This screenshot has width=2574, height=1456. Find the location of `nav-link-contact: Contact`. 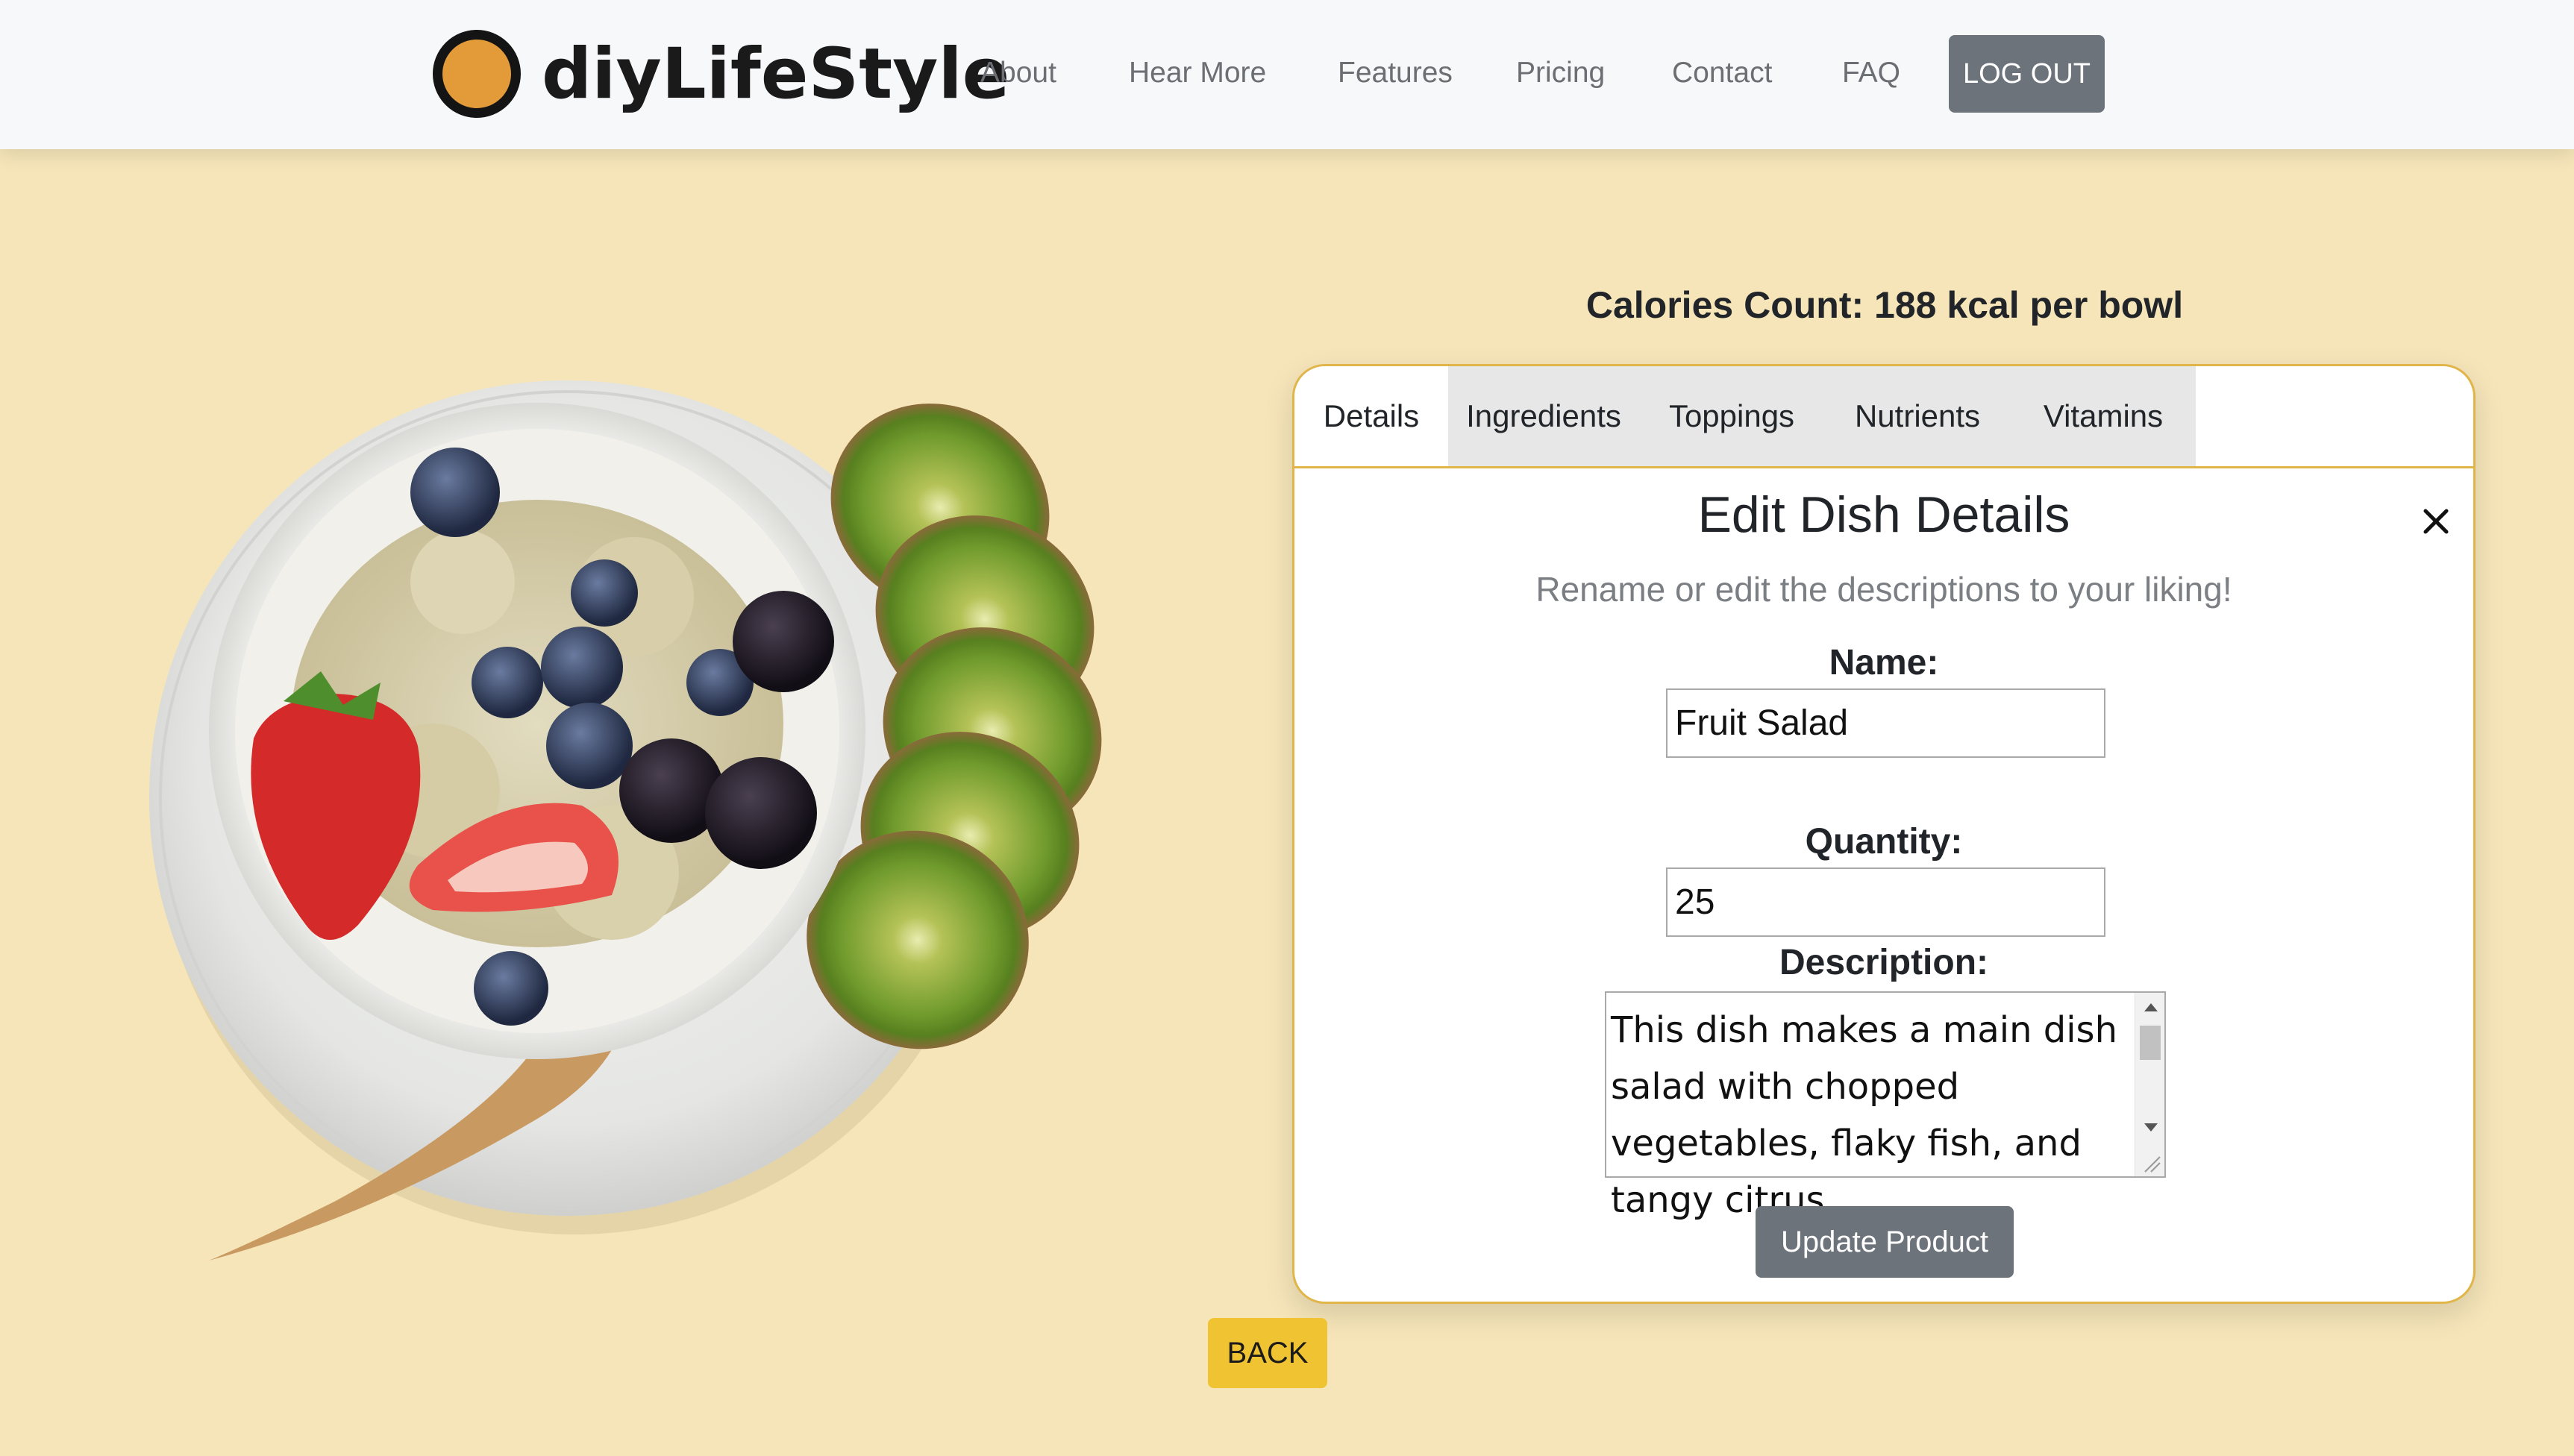

nav-link-contact: Contact is located at coordinates (1722, 73).